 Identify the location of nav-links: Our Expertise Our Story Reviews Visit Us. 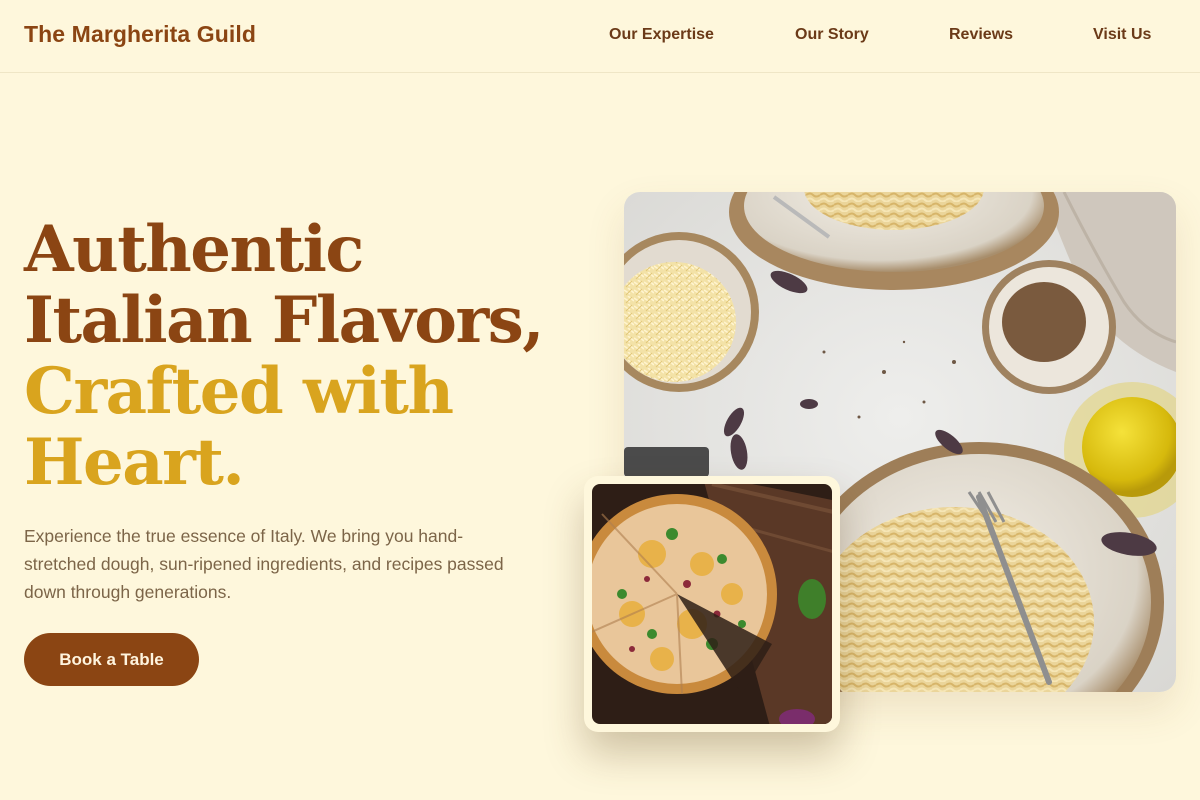
(600, 38).